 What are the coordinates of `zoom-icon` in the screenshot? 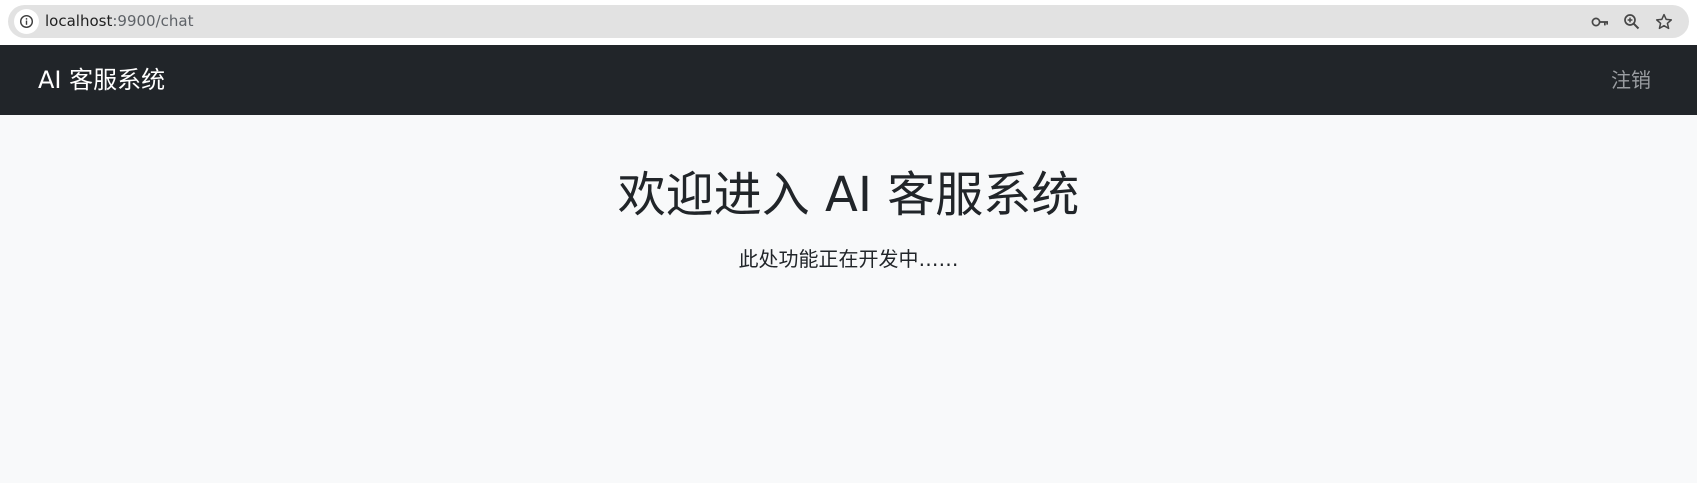 It's located at (1632, 22).